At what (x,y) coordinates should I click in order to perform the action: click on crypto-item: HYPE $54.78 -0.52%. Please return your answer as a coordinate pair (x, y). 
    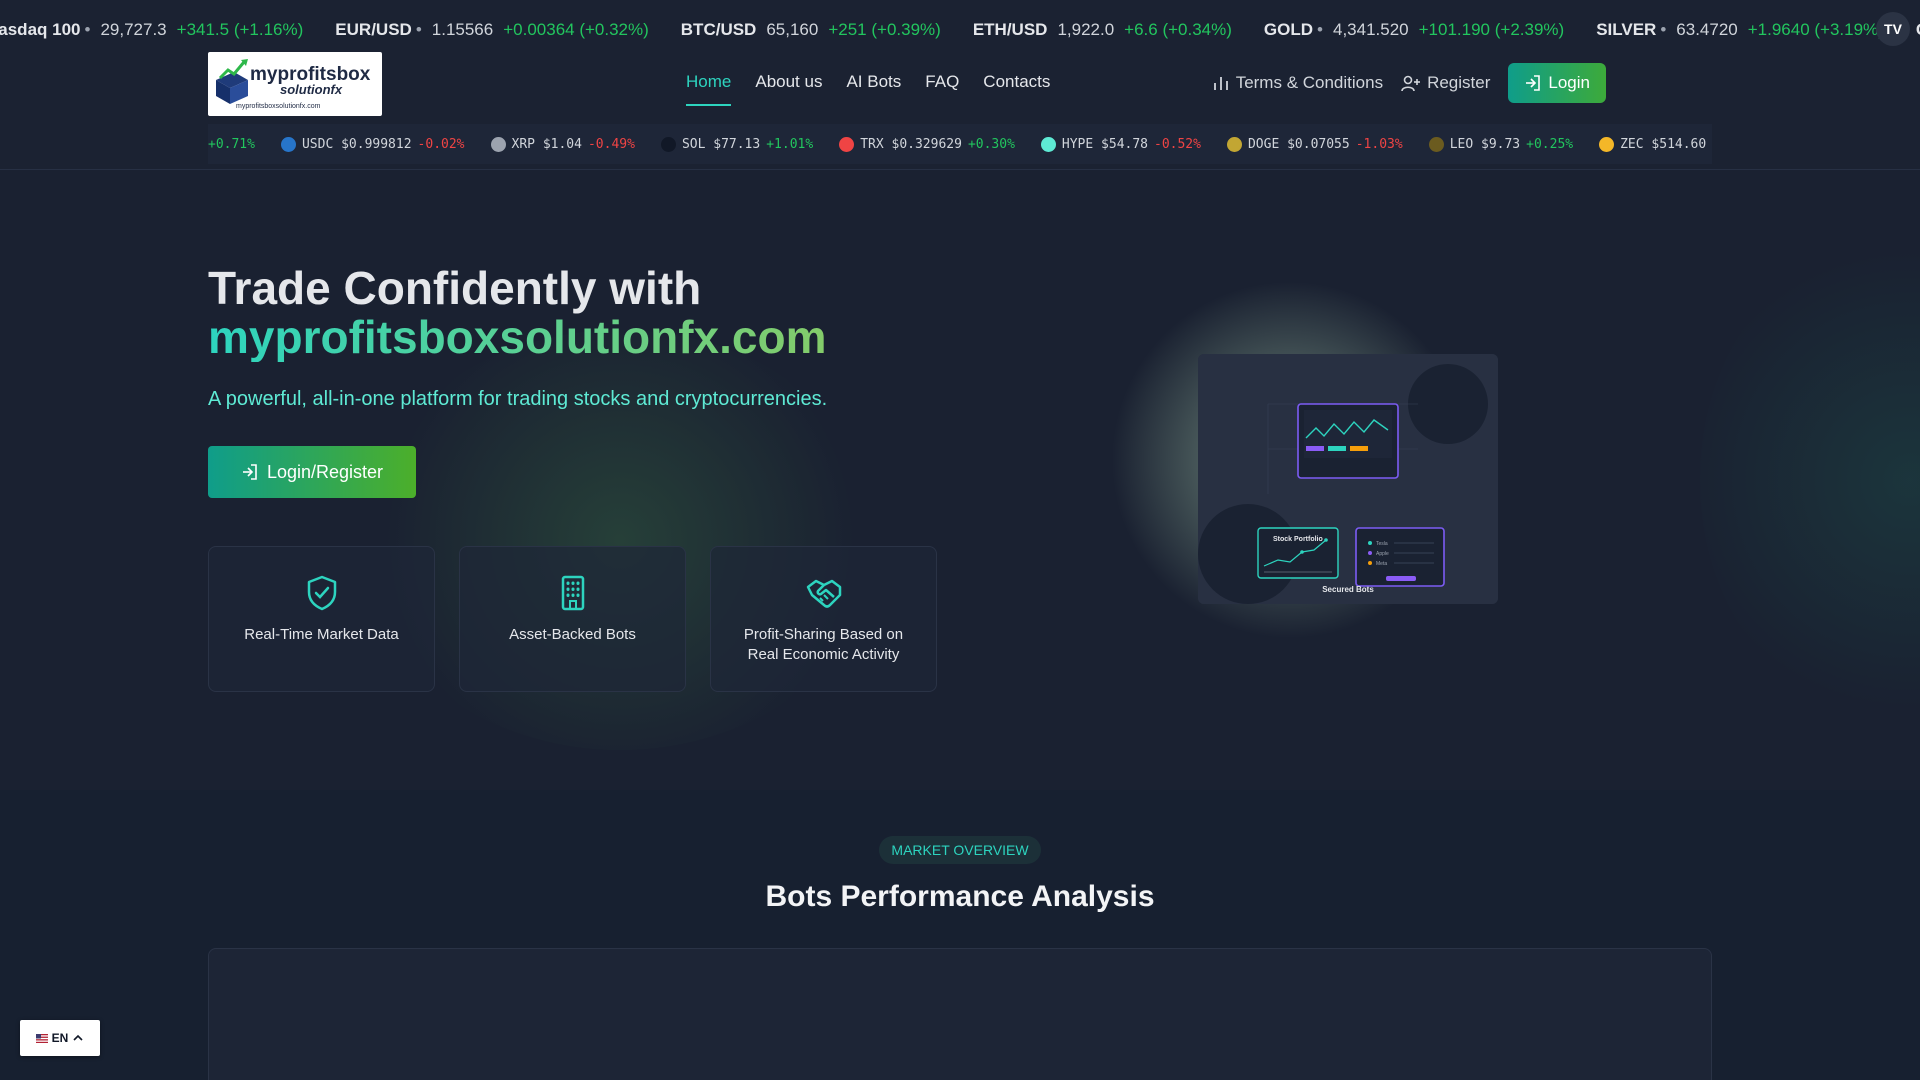
    Looking at the image, I should click on (1120, 144).